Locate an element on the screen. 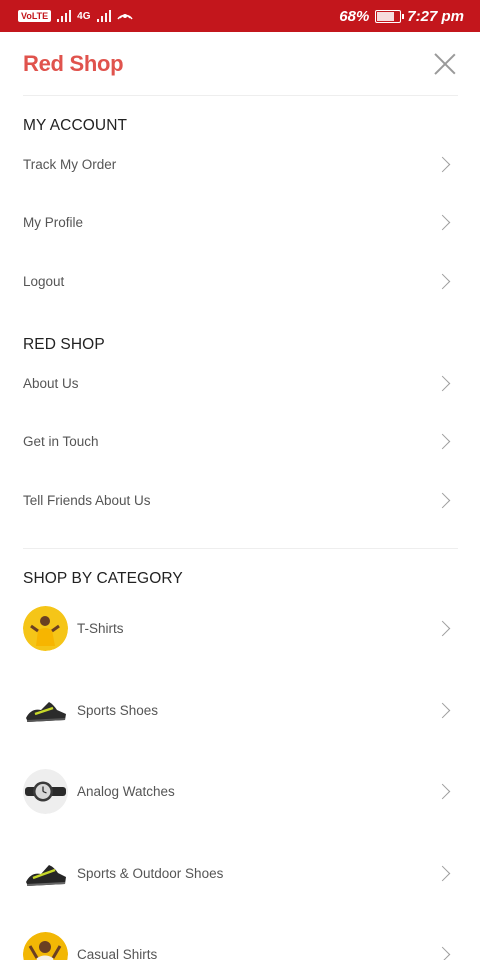 The height and width of the screenshot is (960, 480). menu-item-label: About Us is located at coordinates (51, 383).